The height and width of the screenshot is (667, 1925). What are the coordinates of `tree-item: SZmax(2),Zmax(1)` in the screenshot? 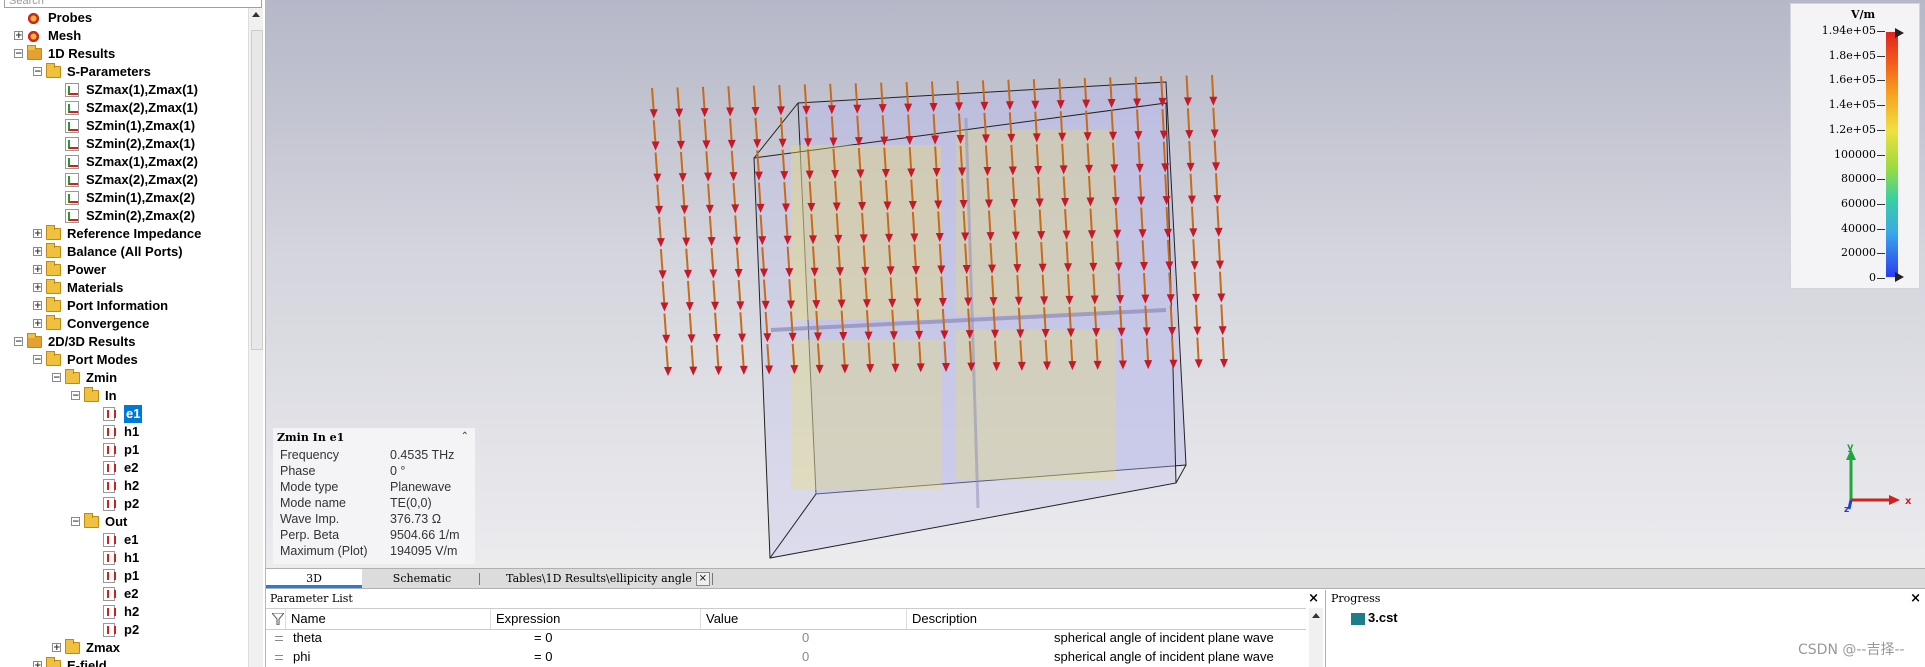 It's located at (123, 108).